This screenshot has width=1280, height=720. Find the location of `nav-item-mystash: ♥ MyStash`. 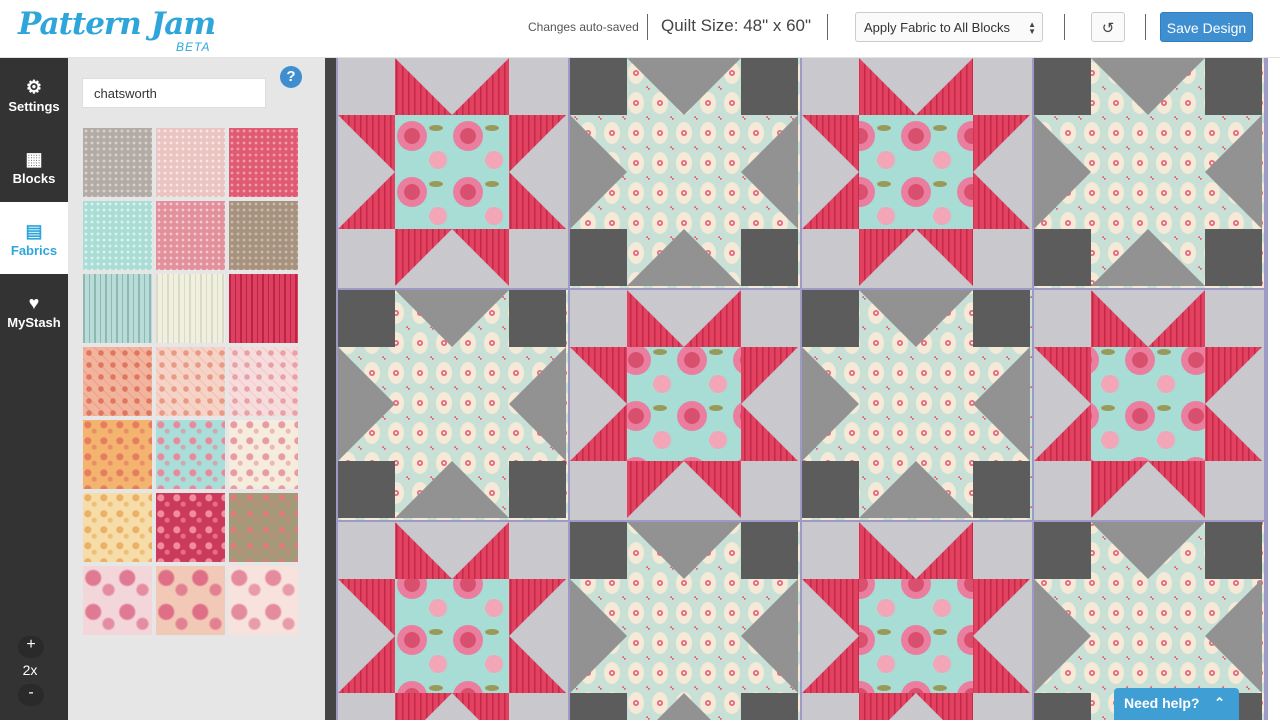

nav-item-mystash: ♥ MyStash is located at coordinates (34, 310).